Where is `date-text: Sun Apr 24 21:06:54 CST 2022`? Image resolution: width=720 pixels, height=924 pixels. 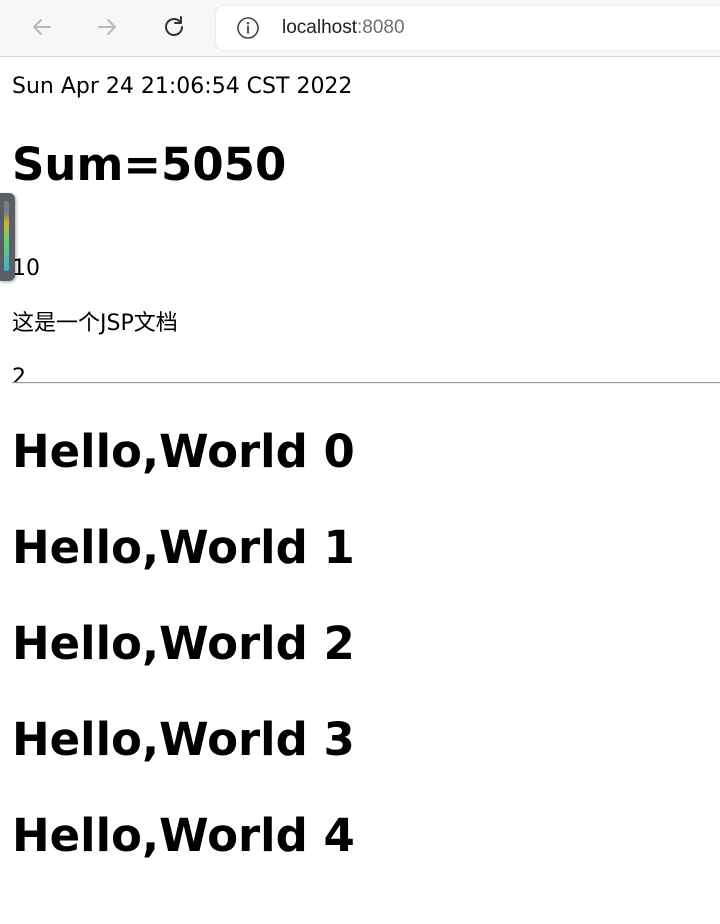 date-text: Sun Apr 24 21:06:54 CST 2022 is located at coordinates (182, 86).